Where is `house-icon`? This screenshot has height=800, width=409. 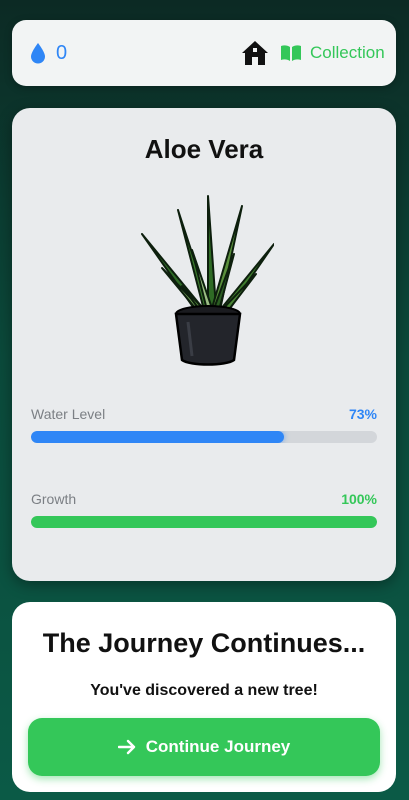
house-icon is located at coordinates (255, 53).